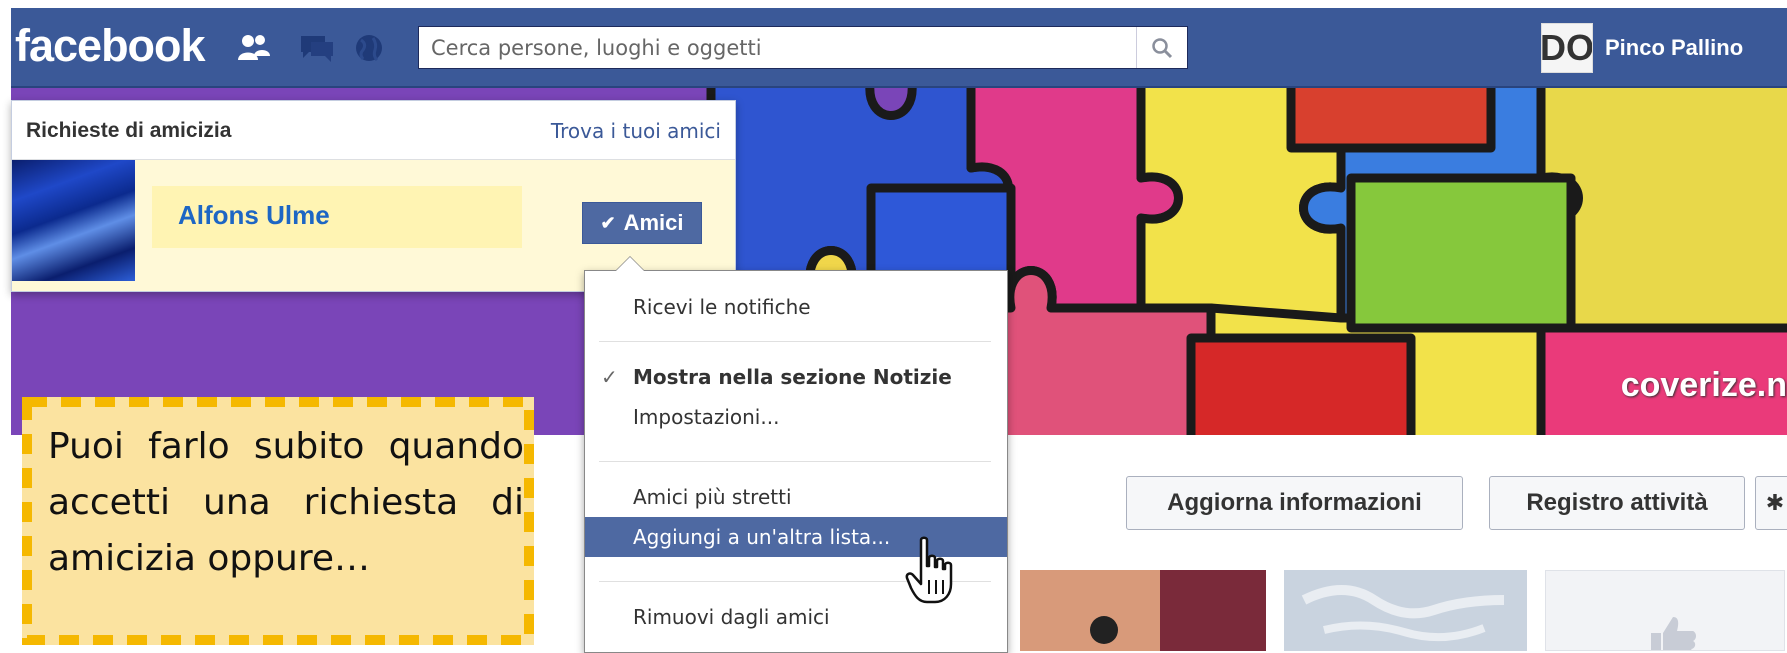 Image resolution: width=1787 pixels, height=653 pixels. Describe the element at coordinates (373, 130) in the screenshot. I see `friend-requests-header: Richieste di amicizia Trova i tuoi amici` at that location.